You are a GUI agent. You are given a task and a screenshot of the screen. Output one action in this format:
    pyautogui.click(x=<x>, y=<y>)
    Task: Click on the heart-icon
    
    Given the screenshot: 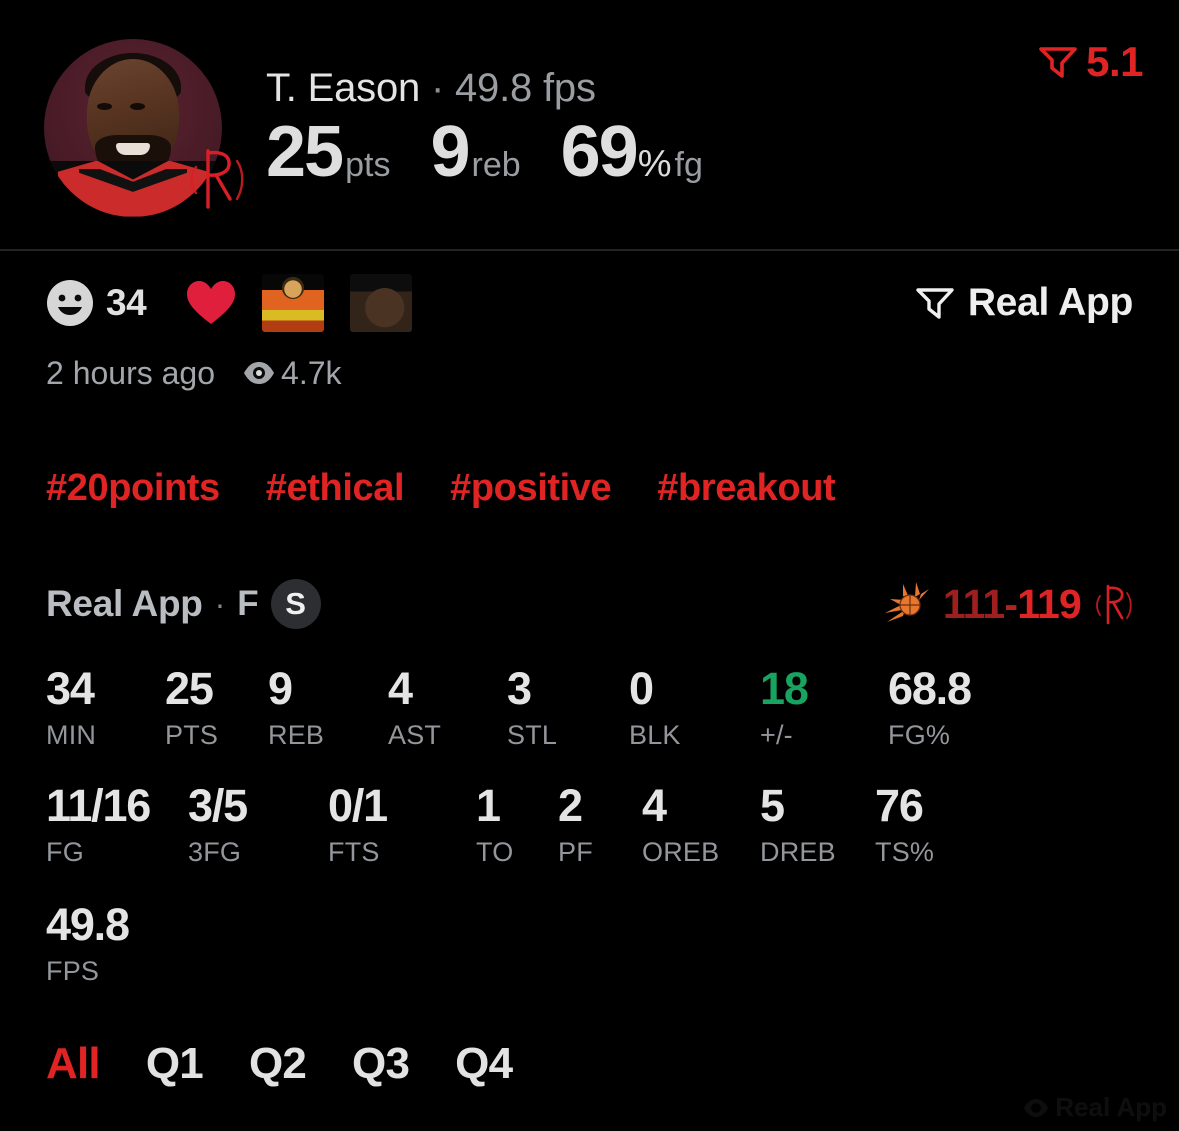 What is the action you would take?
    pyautogui.click(x=211, y=303)
    